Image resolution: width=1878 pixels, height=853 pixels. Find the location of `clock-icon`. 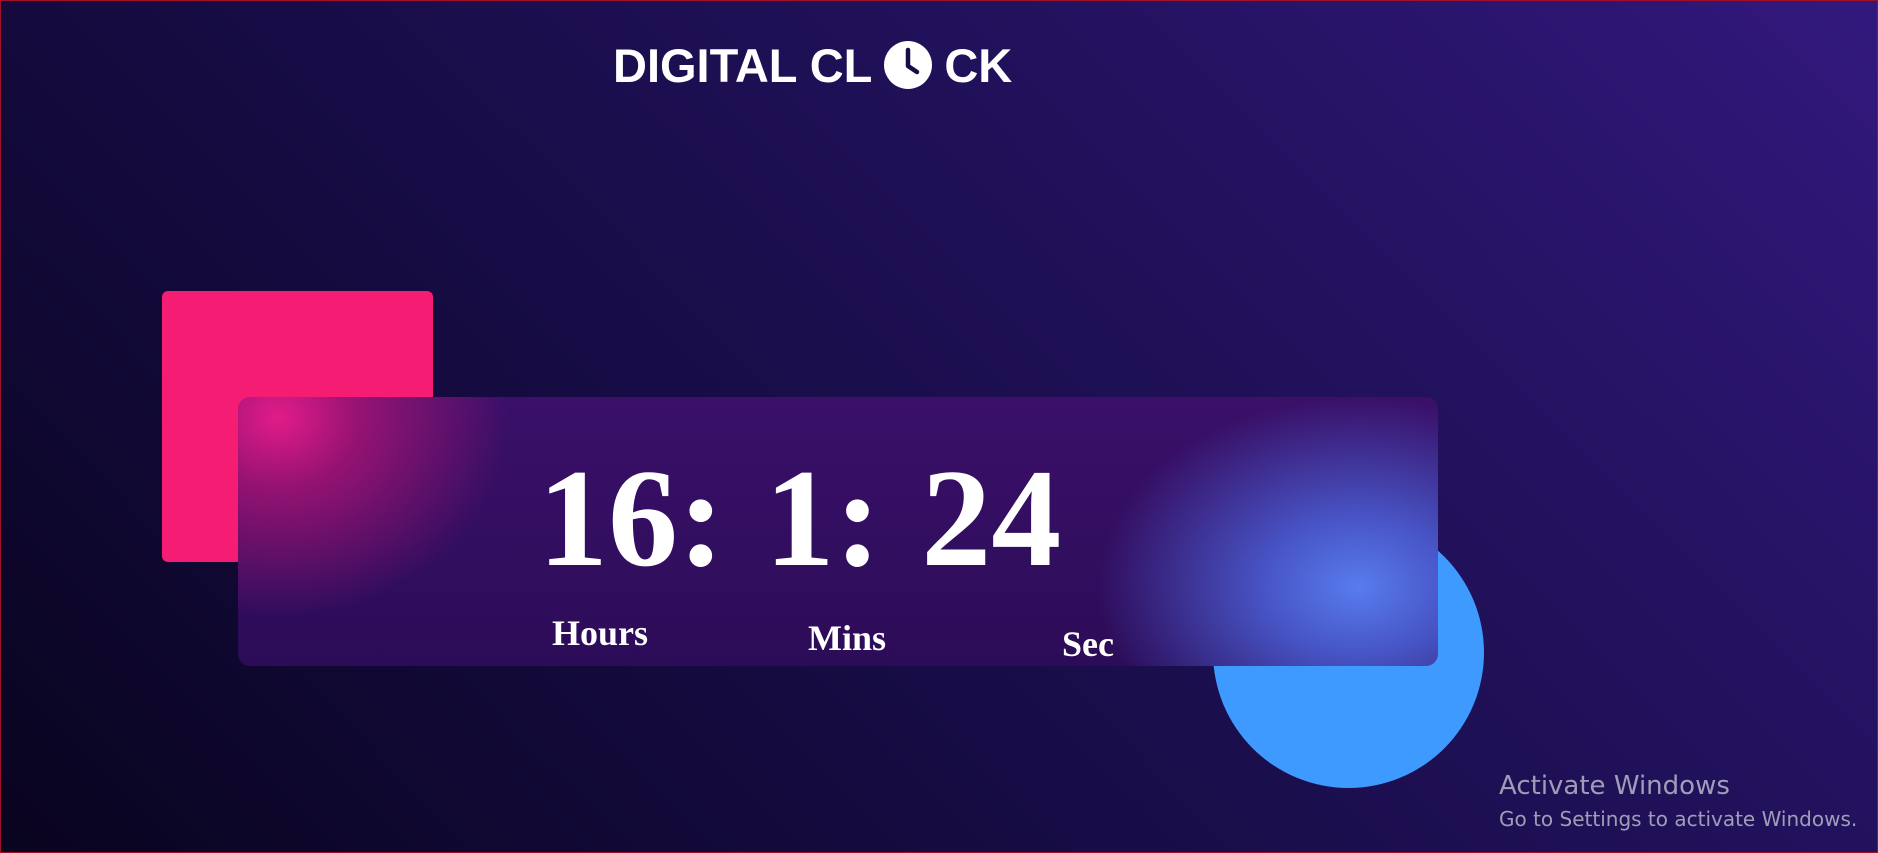

clock-icon is located at coordinates (908, 65).